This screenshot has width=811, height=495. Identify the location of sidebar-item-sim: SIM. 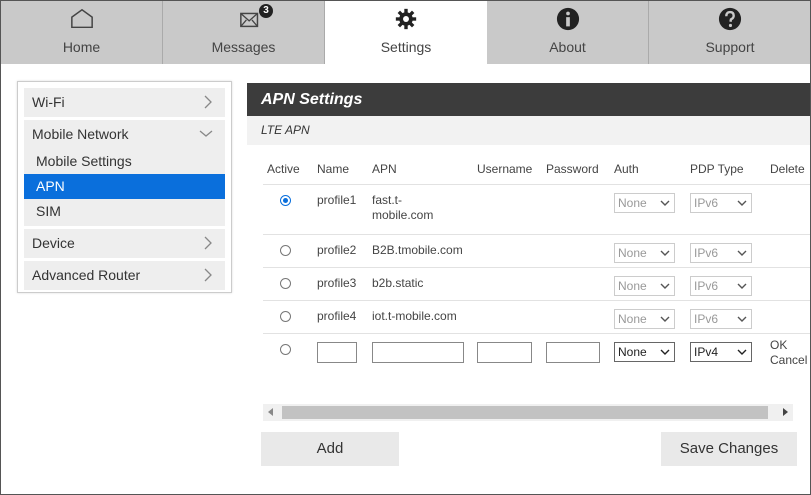
(124, 211).